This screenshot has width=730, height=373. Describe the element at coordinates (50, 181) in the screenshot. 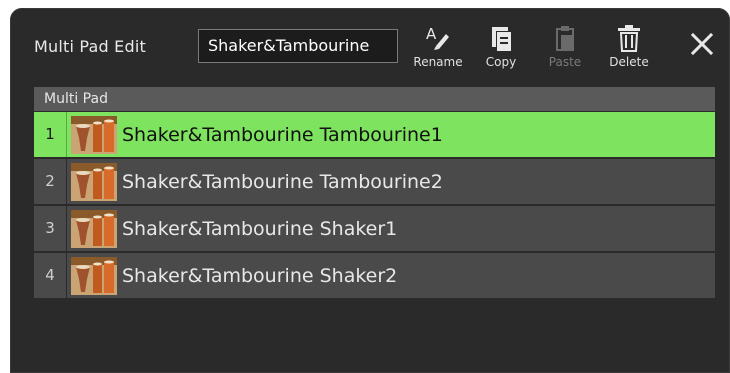

I see `row-number: 2` at that location.